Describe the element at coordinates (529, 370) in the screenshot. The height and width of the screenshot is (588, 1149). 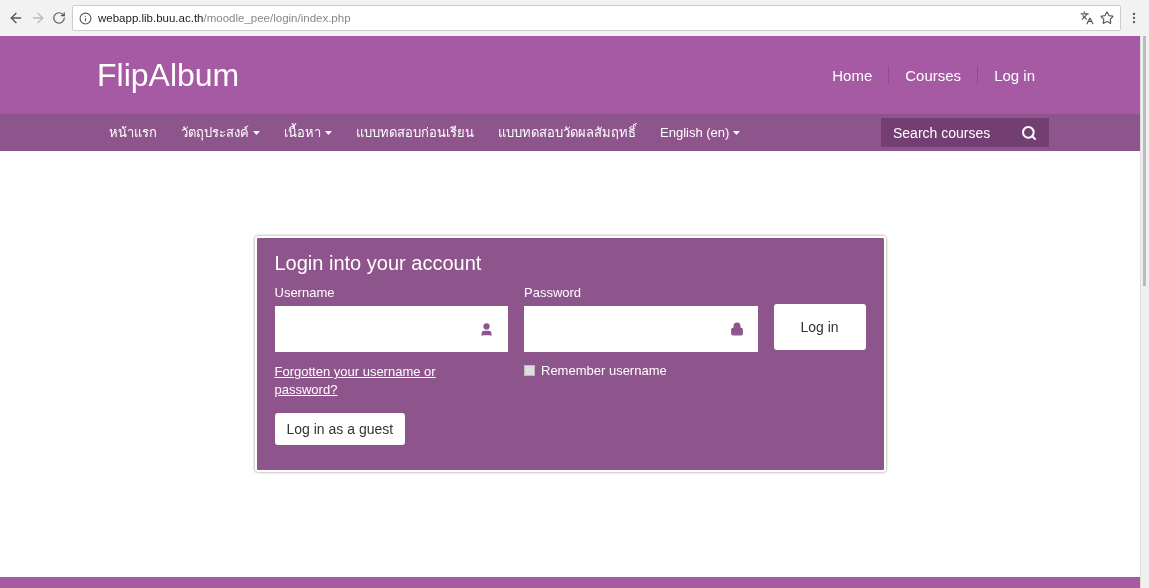
I see `remember-checkbox` at that location.